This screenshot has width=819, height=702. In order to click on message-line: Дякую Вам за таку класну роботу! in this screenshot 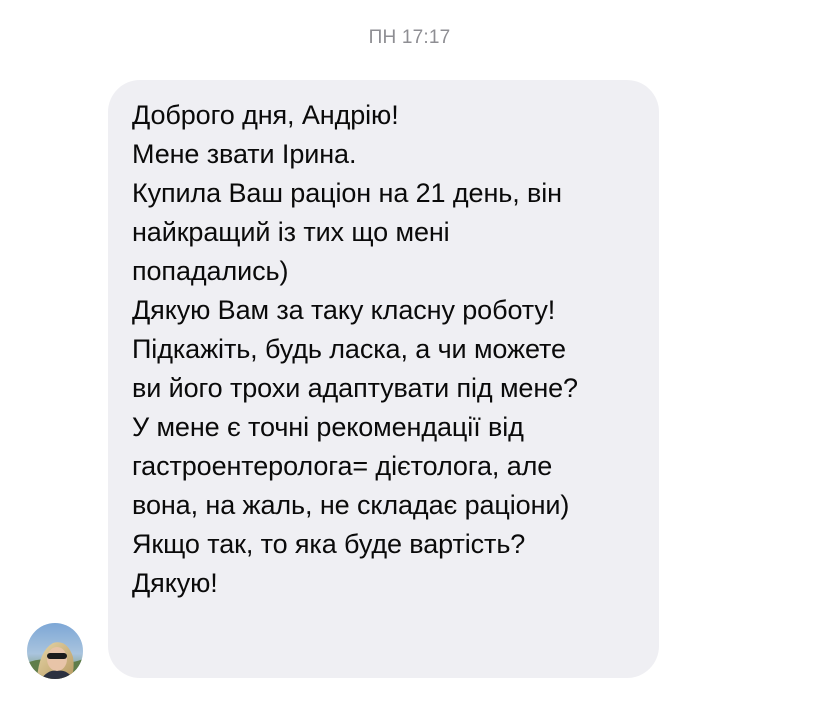, I will do `click(344, 310)`.